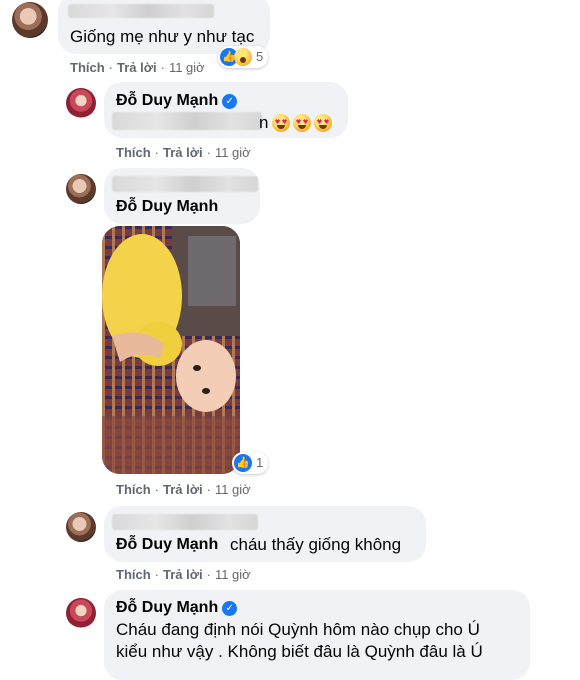 The height and width of the screenshot is (680, 580). I want to click on like-icon: 👍, so click(243, 463).